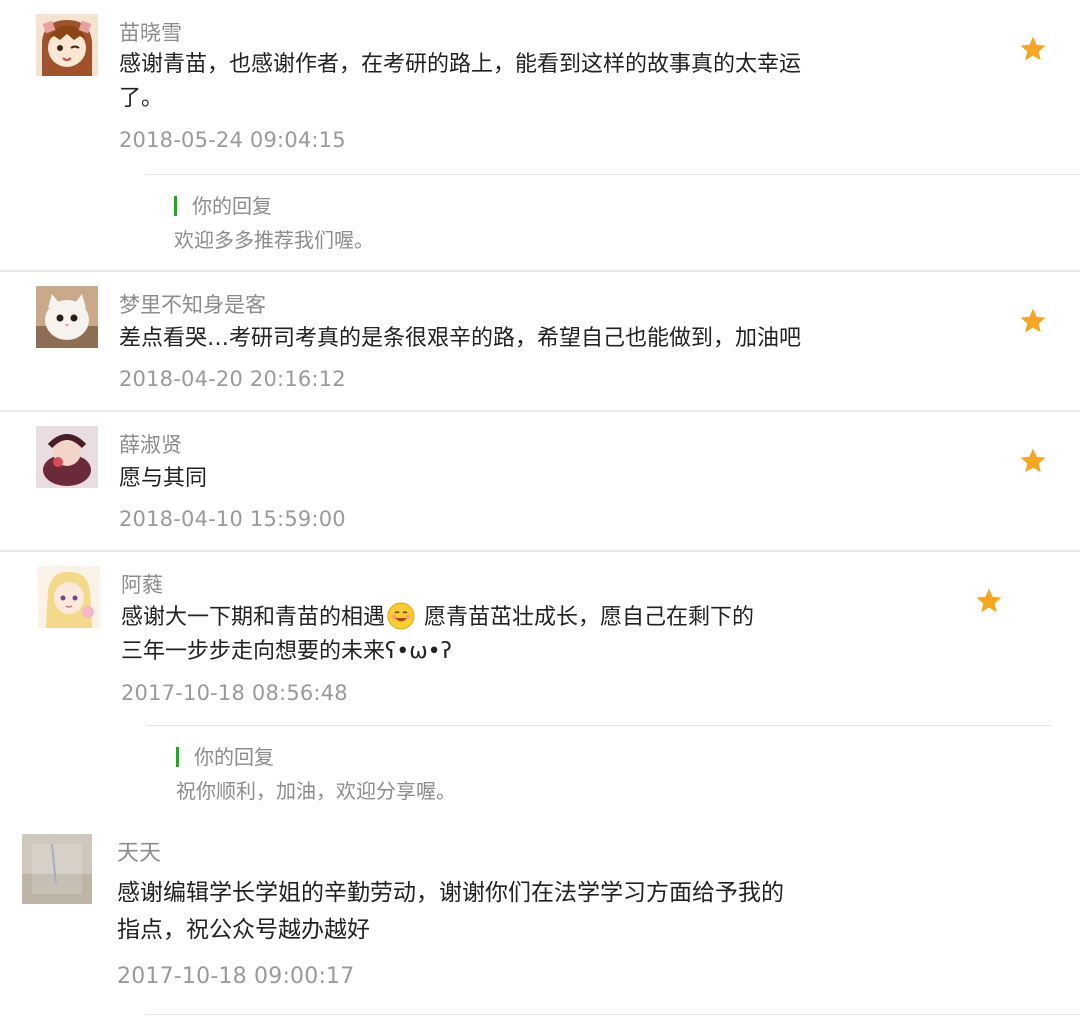  I want to click on reply-text: 祝你顺利，加油，欢迎分享喔。, so click(316, 791).